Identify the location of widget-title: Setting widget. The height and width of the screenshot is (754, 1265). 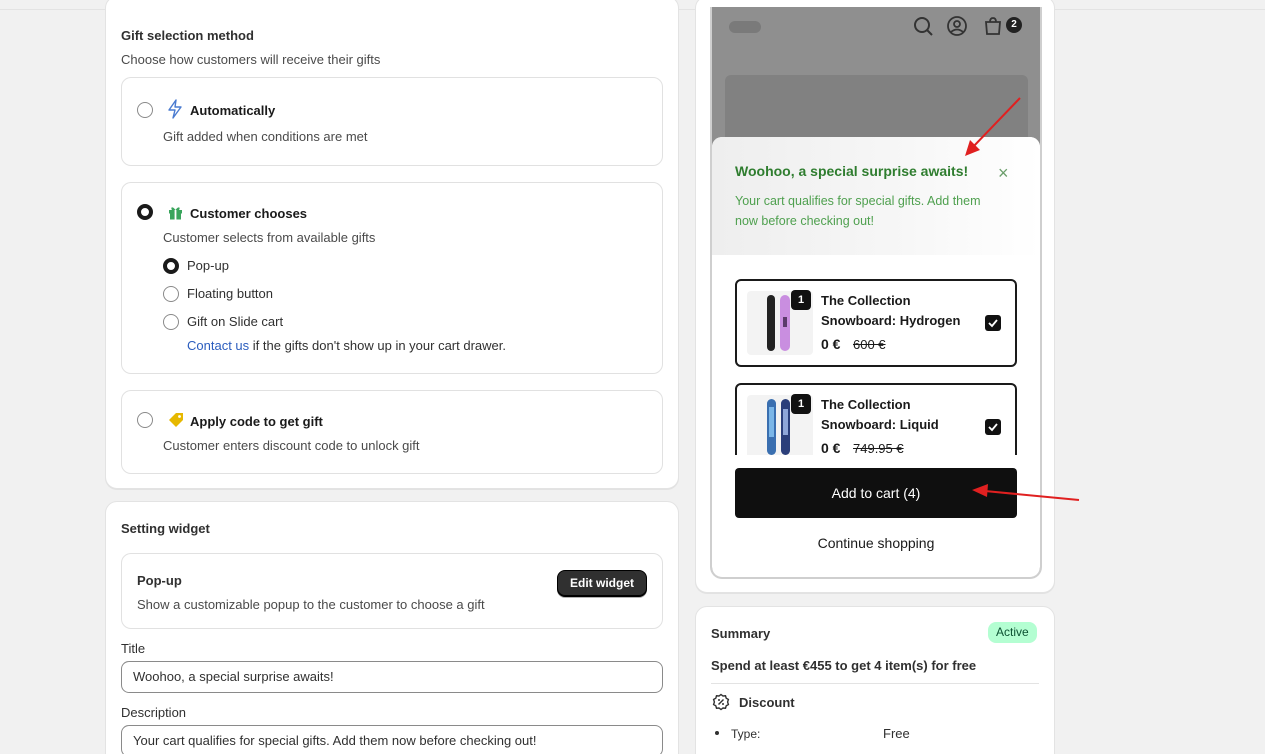
(165, 528).